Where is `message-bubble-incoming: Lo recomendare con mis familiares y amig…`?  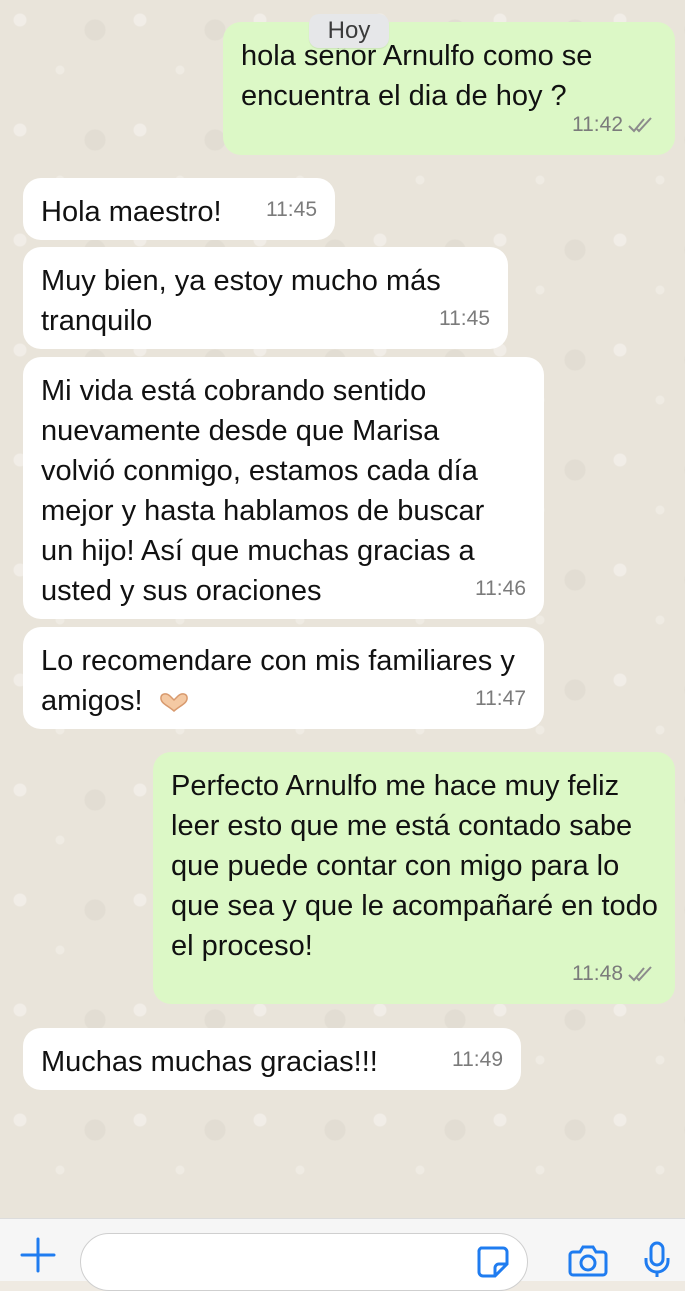
message-bubble-incoming: Lo recomendare con mis familiares y amig… is located at coordinates (283, 678).